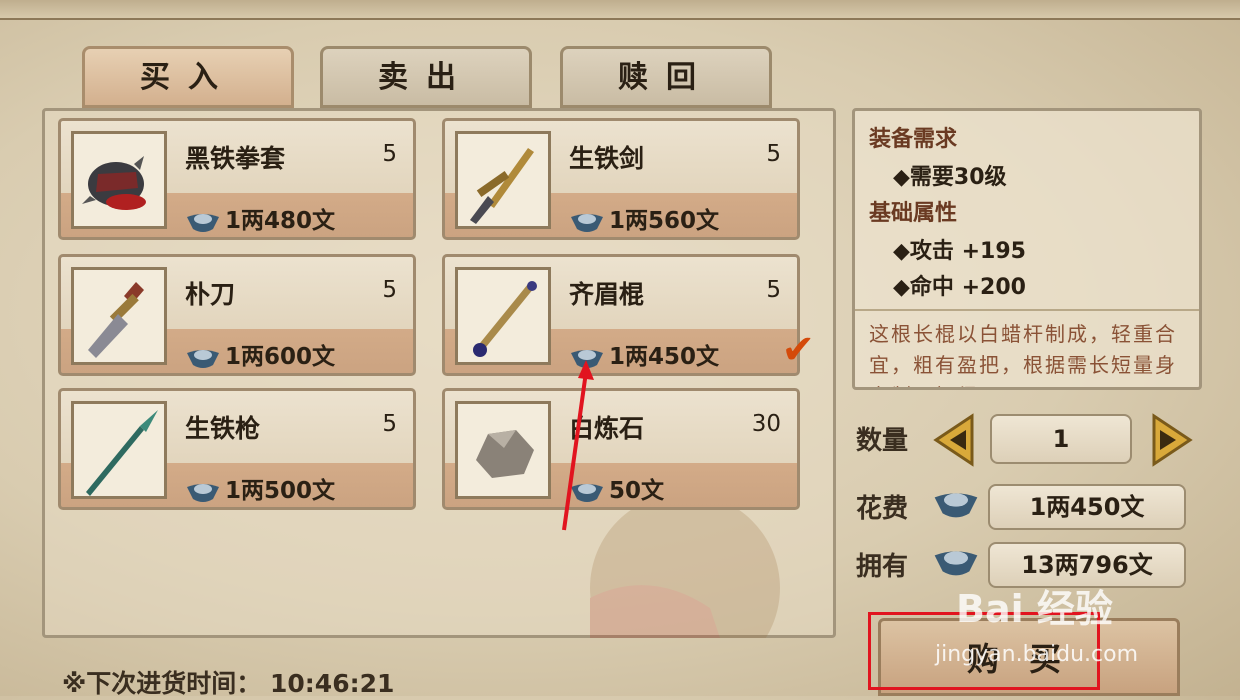 Image resolution: width=1240 pixels, height=700 pixels. Describe the element at coordinates (210, 294) in the screenshot. I see `item-name: 朴刀` at that location.